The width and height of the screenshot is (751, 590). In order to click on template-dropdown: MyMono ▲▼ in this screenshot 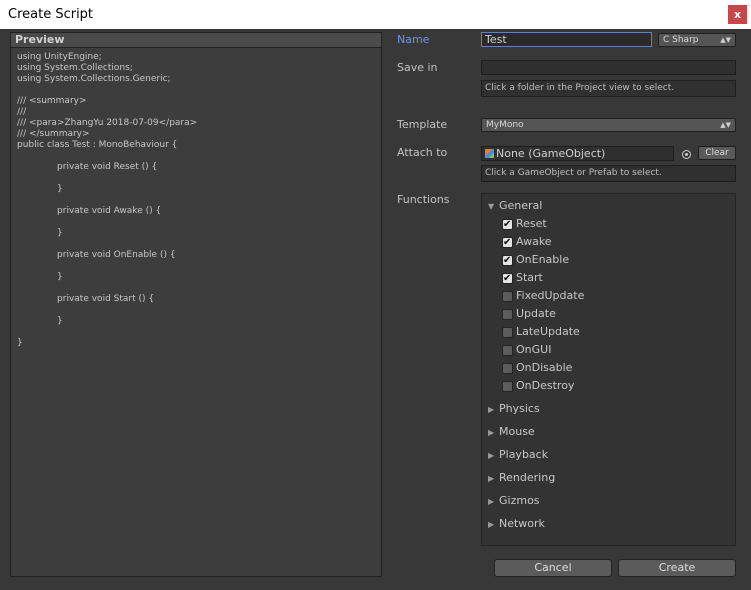, I will do `click(608, 125)`.